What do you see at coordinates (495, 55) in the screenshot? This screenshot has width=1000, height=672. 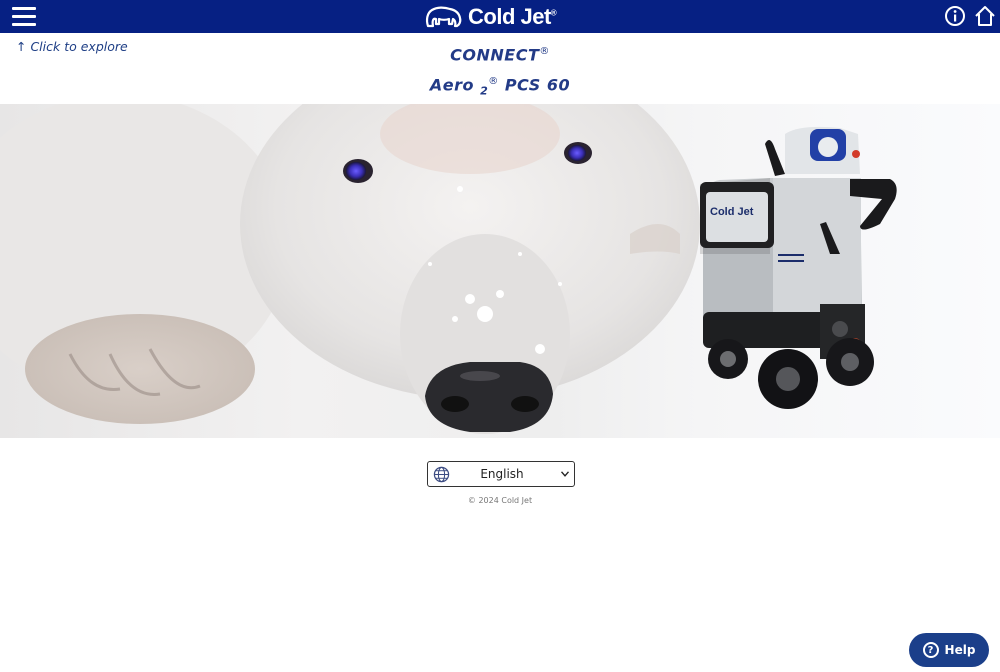 I see `connect-label: CONNECT` at bounding box center [495, 55].